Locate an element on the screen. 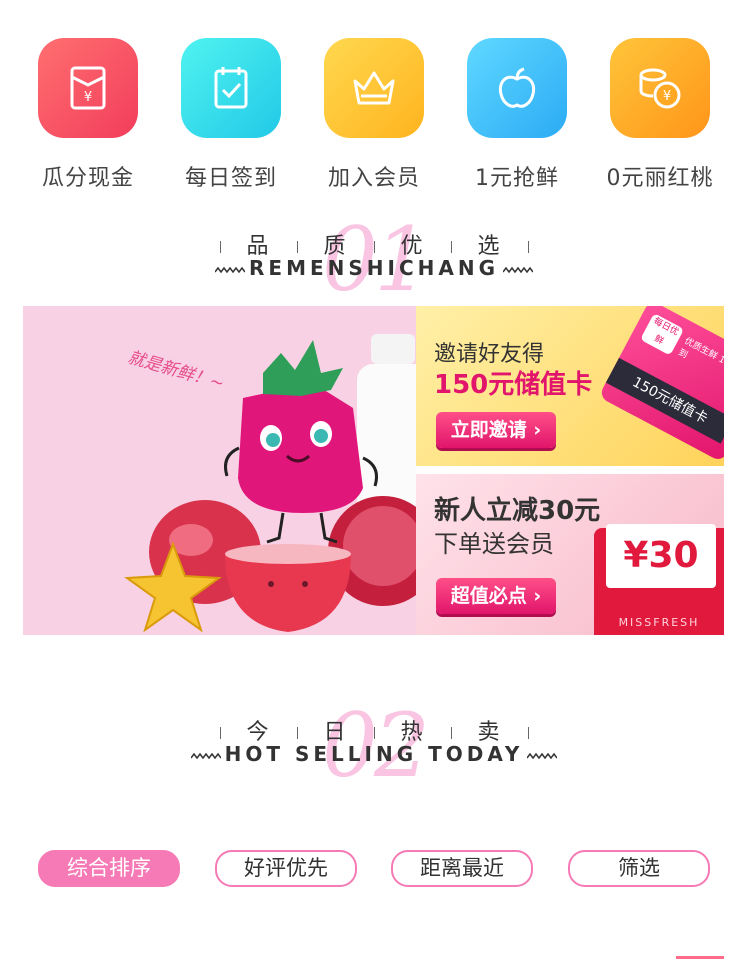 The width and height of the screenshot is (748, 961). section-header-quality: 01 品 质 优 选 REMENSHICHANG is located at coordinates (374, 259).